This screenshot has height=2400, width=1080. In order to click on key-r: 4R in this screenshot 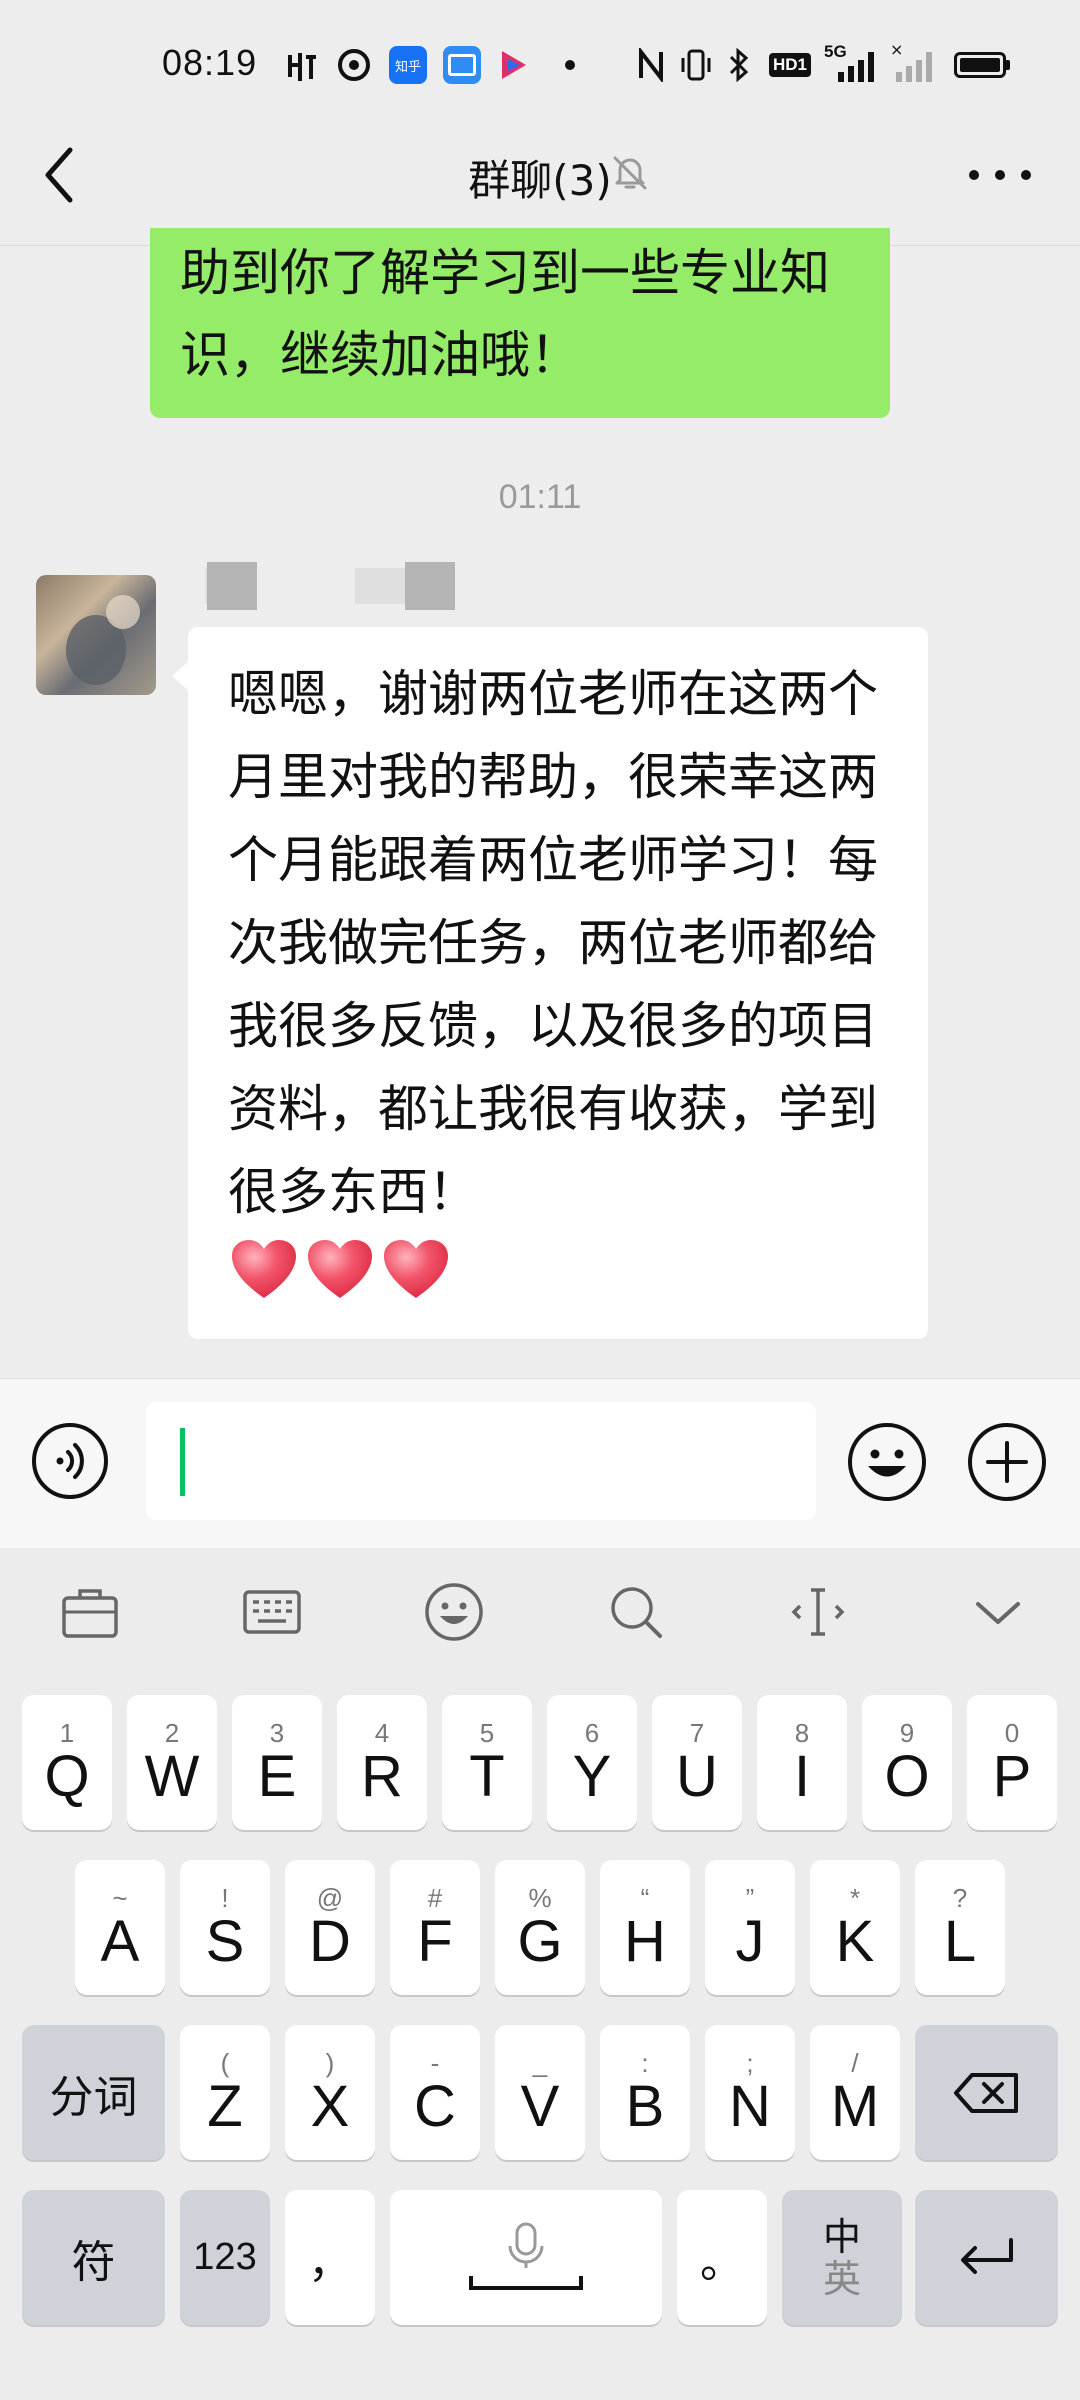, I will do `click(382, 1762)`.